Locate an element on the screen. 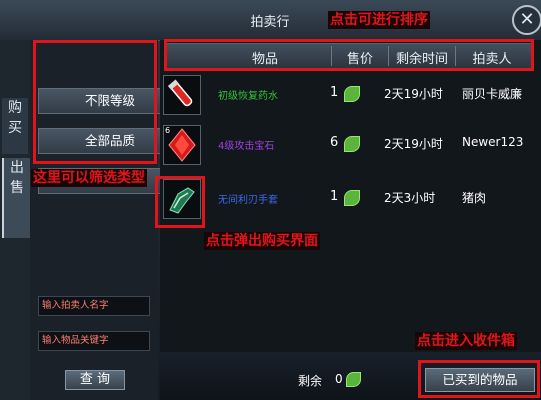 This screenshot has width=541, height=400. item-price: 6 is located at coordinates (334, 142).